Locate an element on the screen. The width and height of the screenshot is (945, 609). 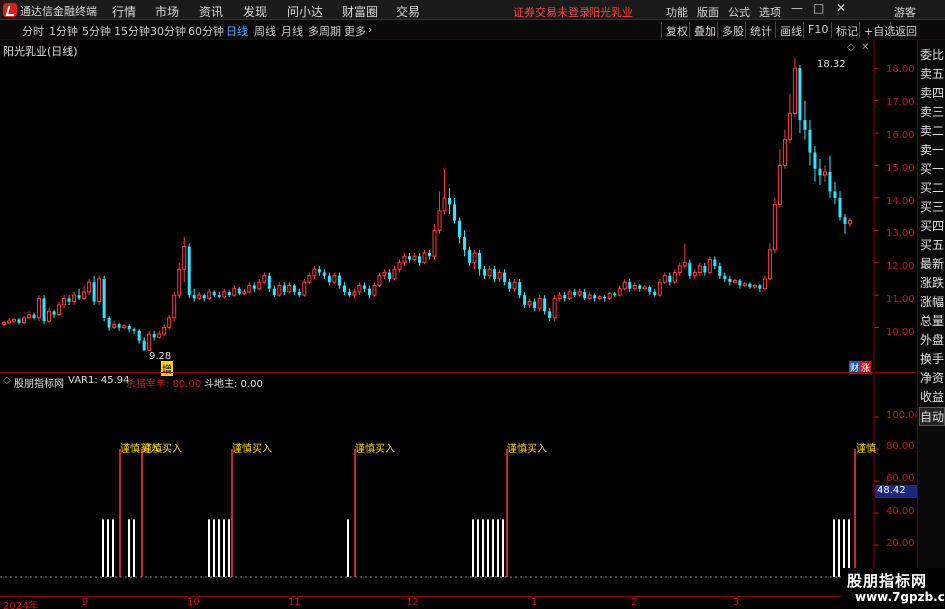
side-item-earnings: 收益 is located at coordinates (931, 397).